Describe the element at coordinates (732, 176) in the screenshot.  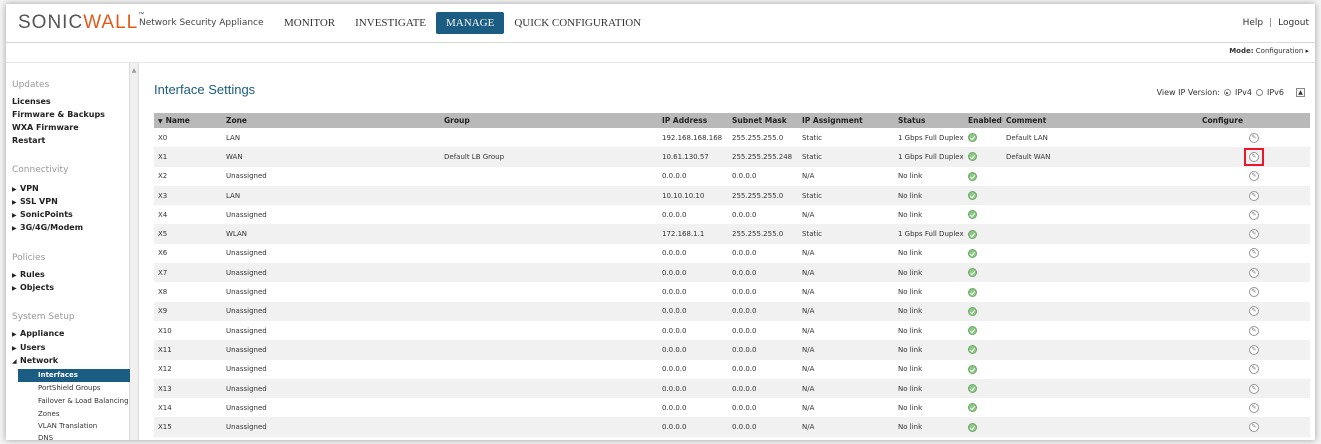
I see `table-row: X2 Unassigned 0.0.0.0 0.0.0.0 N/A No link ✎` at that location.